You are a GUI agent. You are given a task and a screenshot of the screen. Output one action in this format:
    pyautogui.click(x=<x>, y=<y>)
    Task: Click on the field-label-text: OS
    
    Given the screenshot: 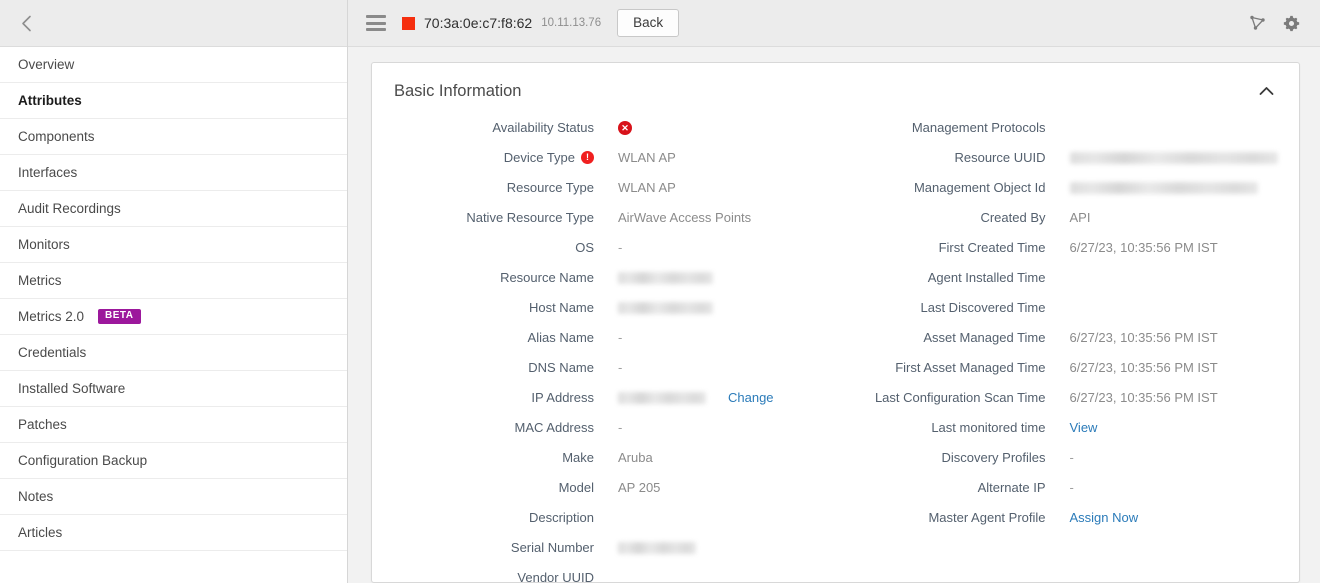 What is the action you would take?
    pyautogui.click(x=584, y=247)
    